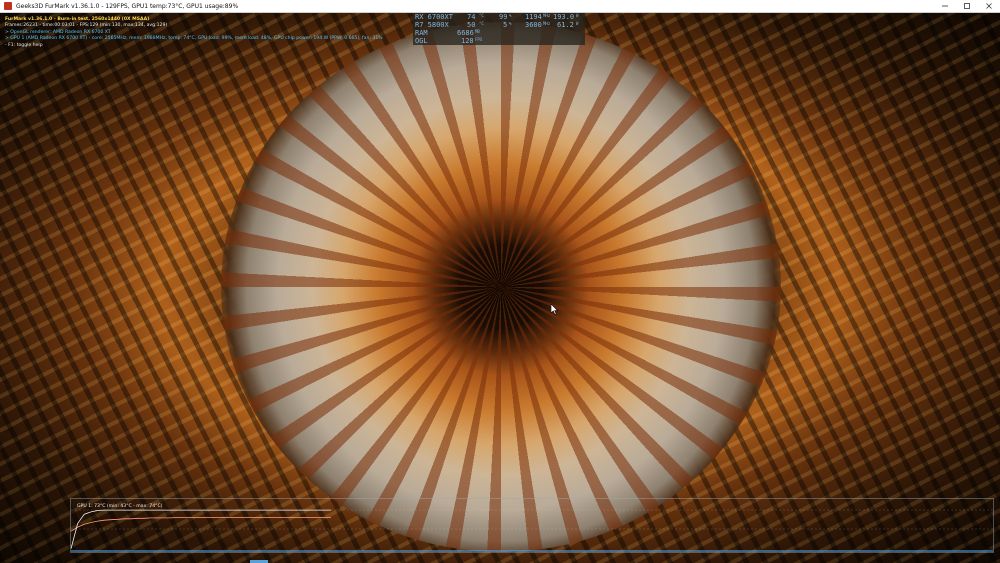 Image resolution: width=1000 pixels, height=563 pixels. What do you see at coordinates (421, 41) in the screenshot?
I see `osd-label: OGL` at bounding box center [421, 41].